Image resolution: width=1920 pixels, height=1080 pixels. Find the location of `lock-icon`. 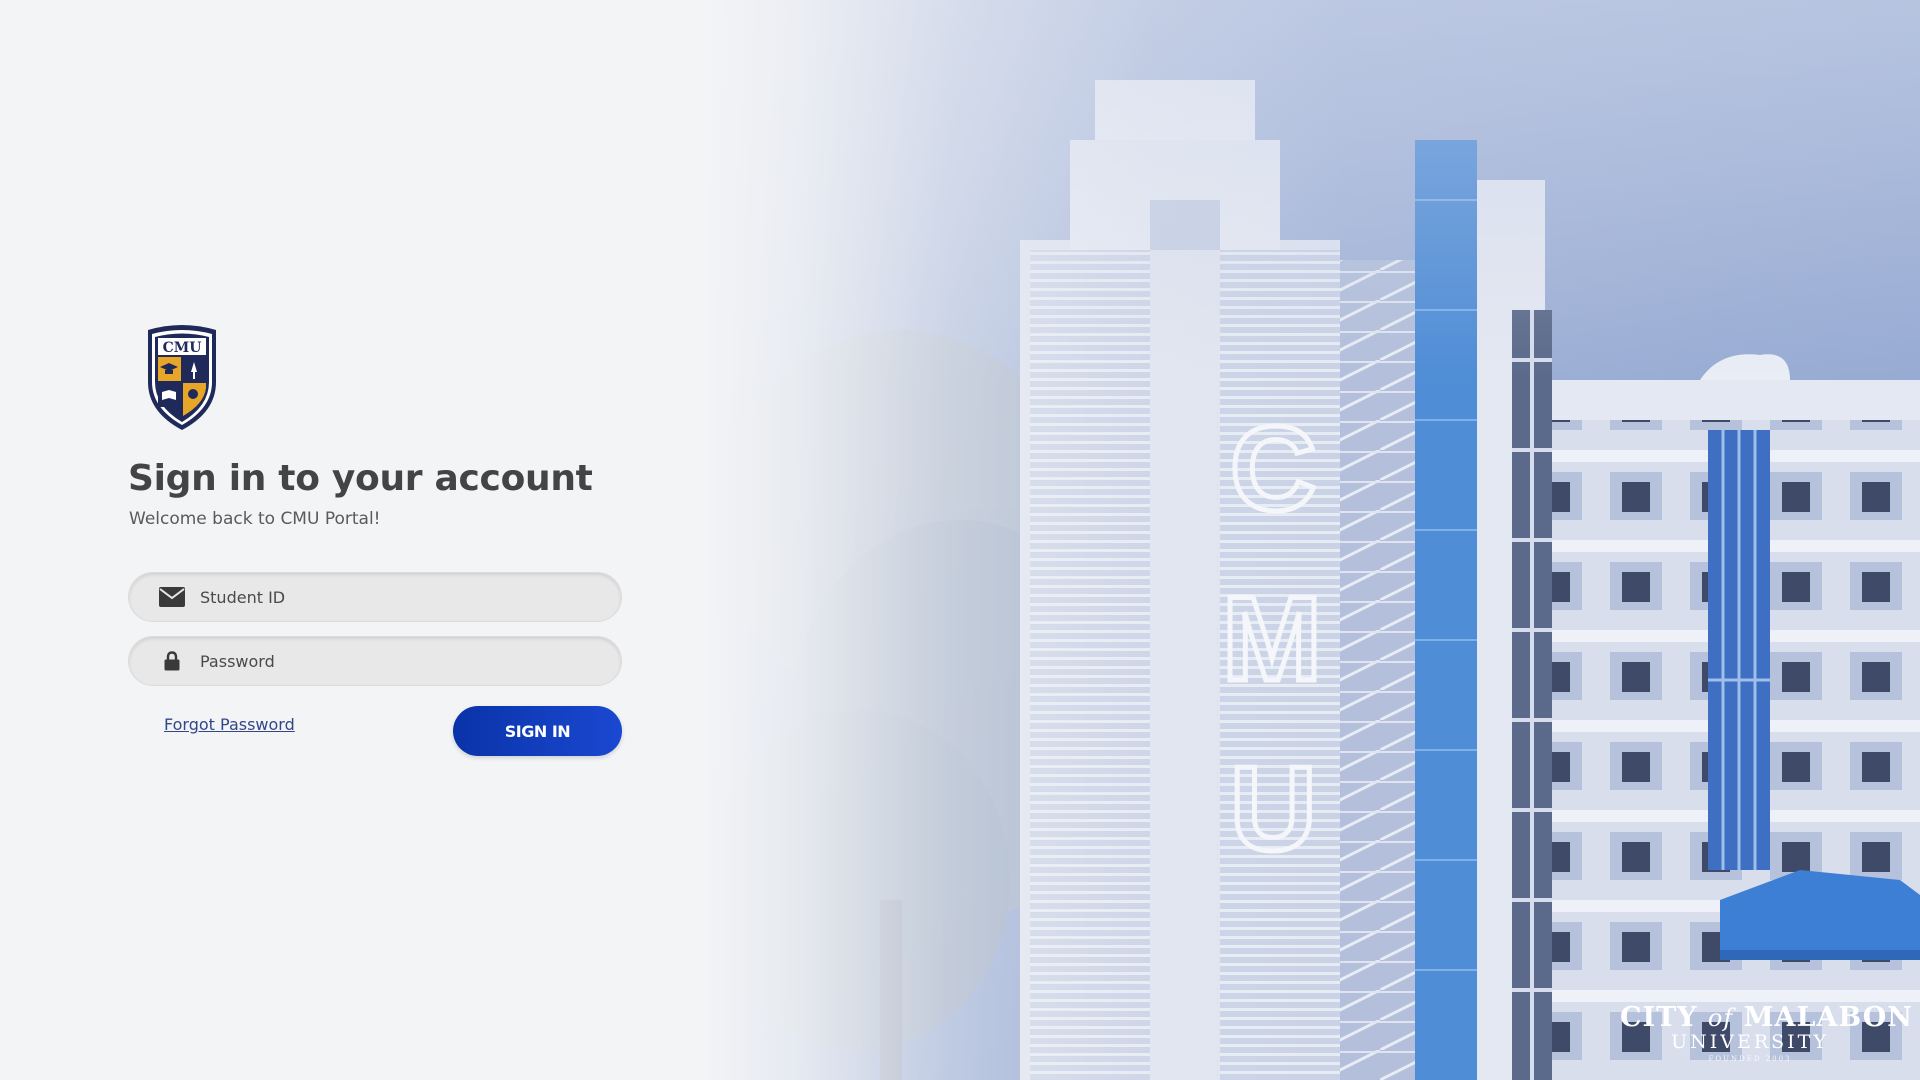

lock-icon is located at coordinates (172, 661).